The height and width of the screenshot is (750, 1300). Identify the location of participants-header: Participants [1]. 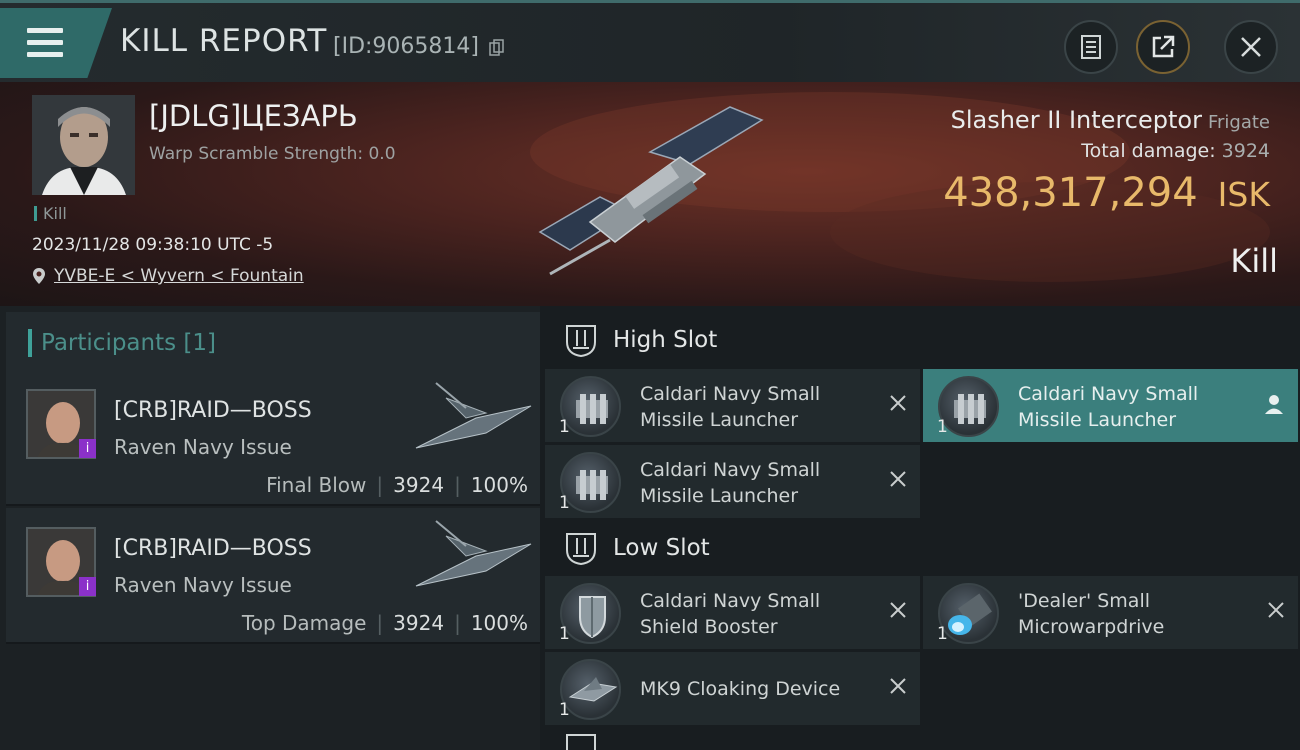
(273, 341).